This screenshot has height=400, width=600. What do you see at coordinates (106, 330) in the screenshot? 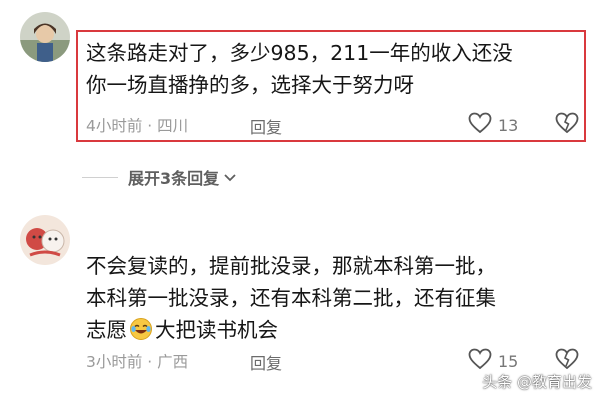
I see `comment-fragment: 志愿` at bounding box center [106, 330].